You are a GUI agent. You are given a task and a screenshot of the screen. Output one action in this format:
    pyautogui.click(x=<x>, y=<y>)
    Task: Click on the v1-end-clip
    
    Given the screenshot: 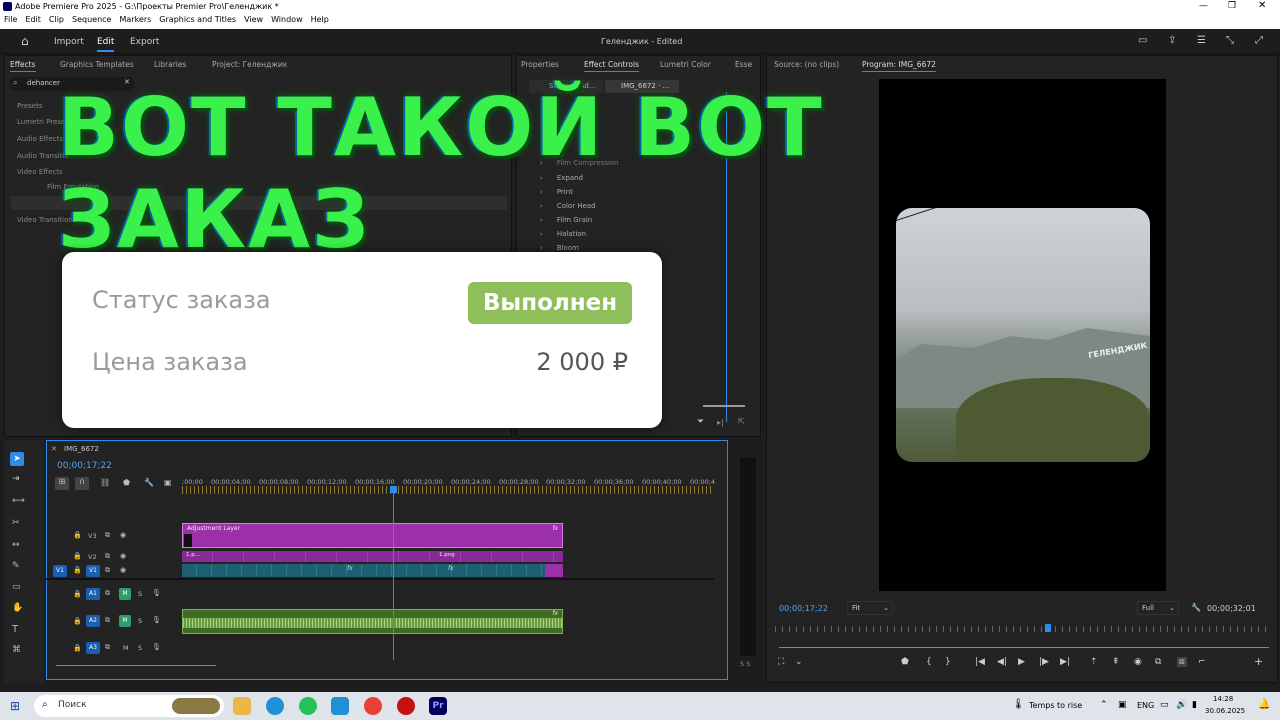 What is the action you would take?
    pyautogui.click(x=554, y=570)
    